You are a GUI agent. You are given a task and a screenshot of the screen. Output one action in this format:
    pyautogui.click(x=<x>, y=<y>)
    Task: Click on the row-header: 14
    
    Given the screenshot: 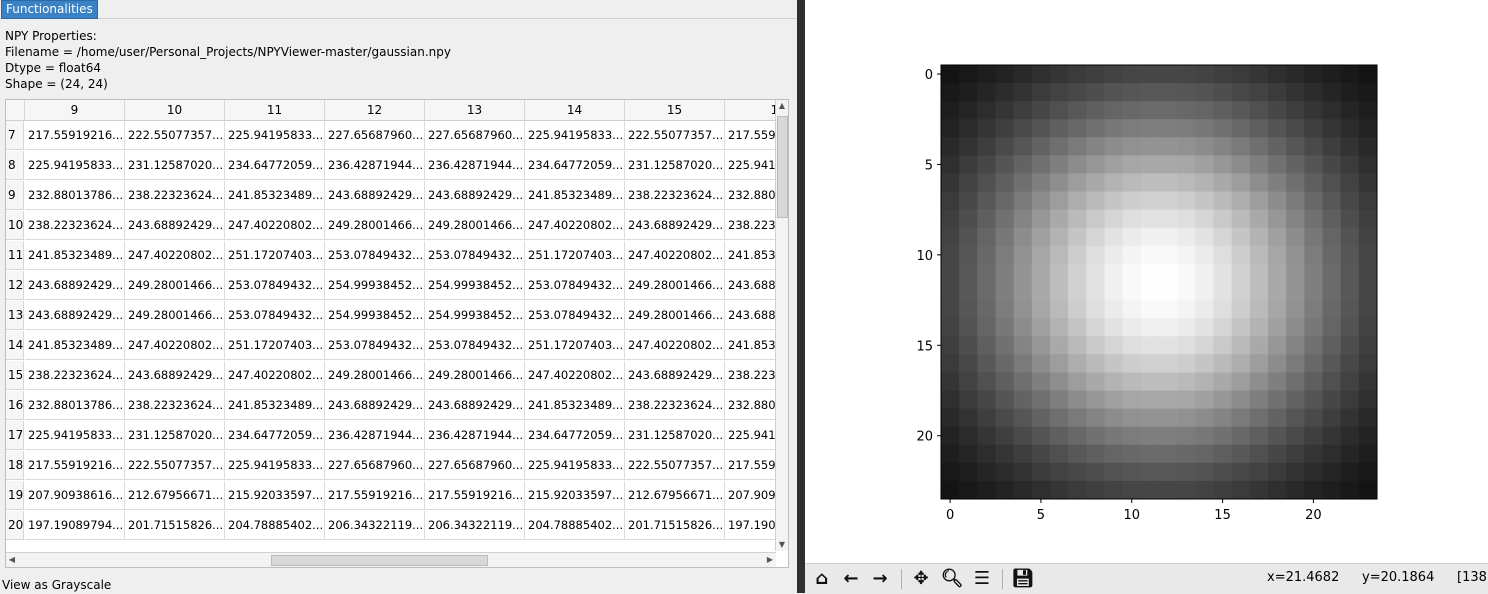 What is the action you would take?
    pyautogui.click(x=15, y=345)
    